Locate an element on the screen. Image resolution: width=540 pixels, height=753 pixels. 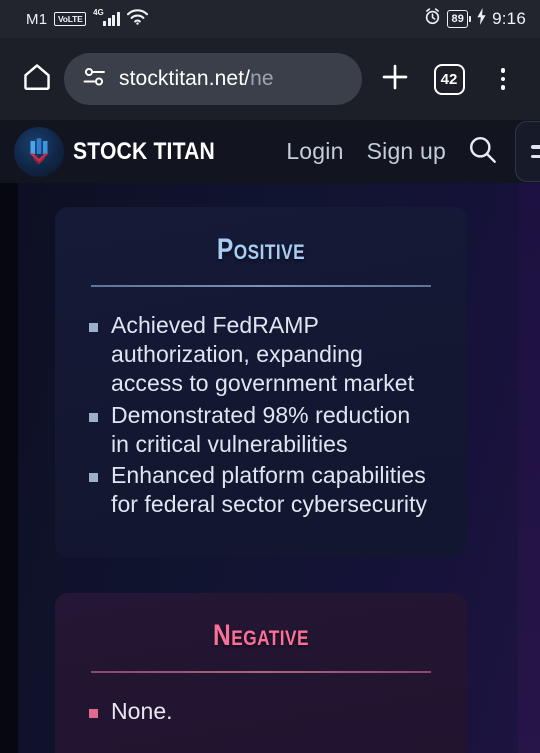
tab-switcher-button: 42 is located at coordinates (449, 79).